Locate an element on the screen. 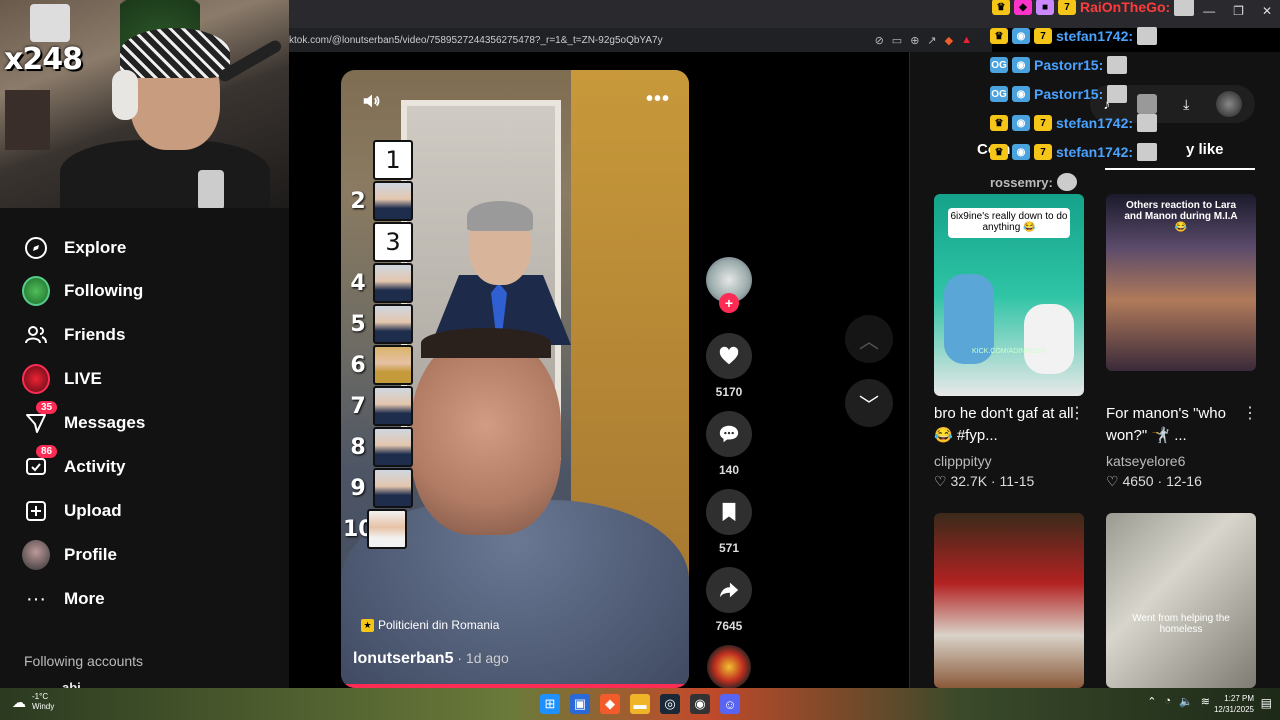 This screenshot has width=1280, height=720. notification-icon: ▤ is located at coordinates (1266, 703).